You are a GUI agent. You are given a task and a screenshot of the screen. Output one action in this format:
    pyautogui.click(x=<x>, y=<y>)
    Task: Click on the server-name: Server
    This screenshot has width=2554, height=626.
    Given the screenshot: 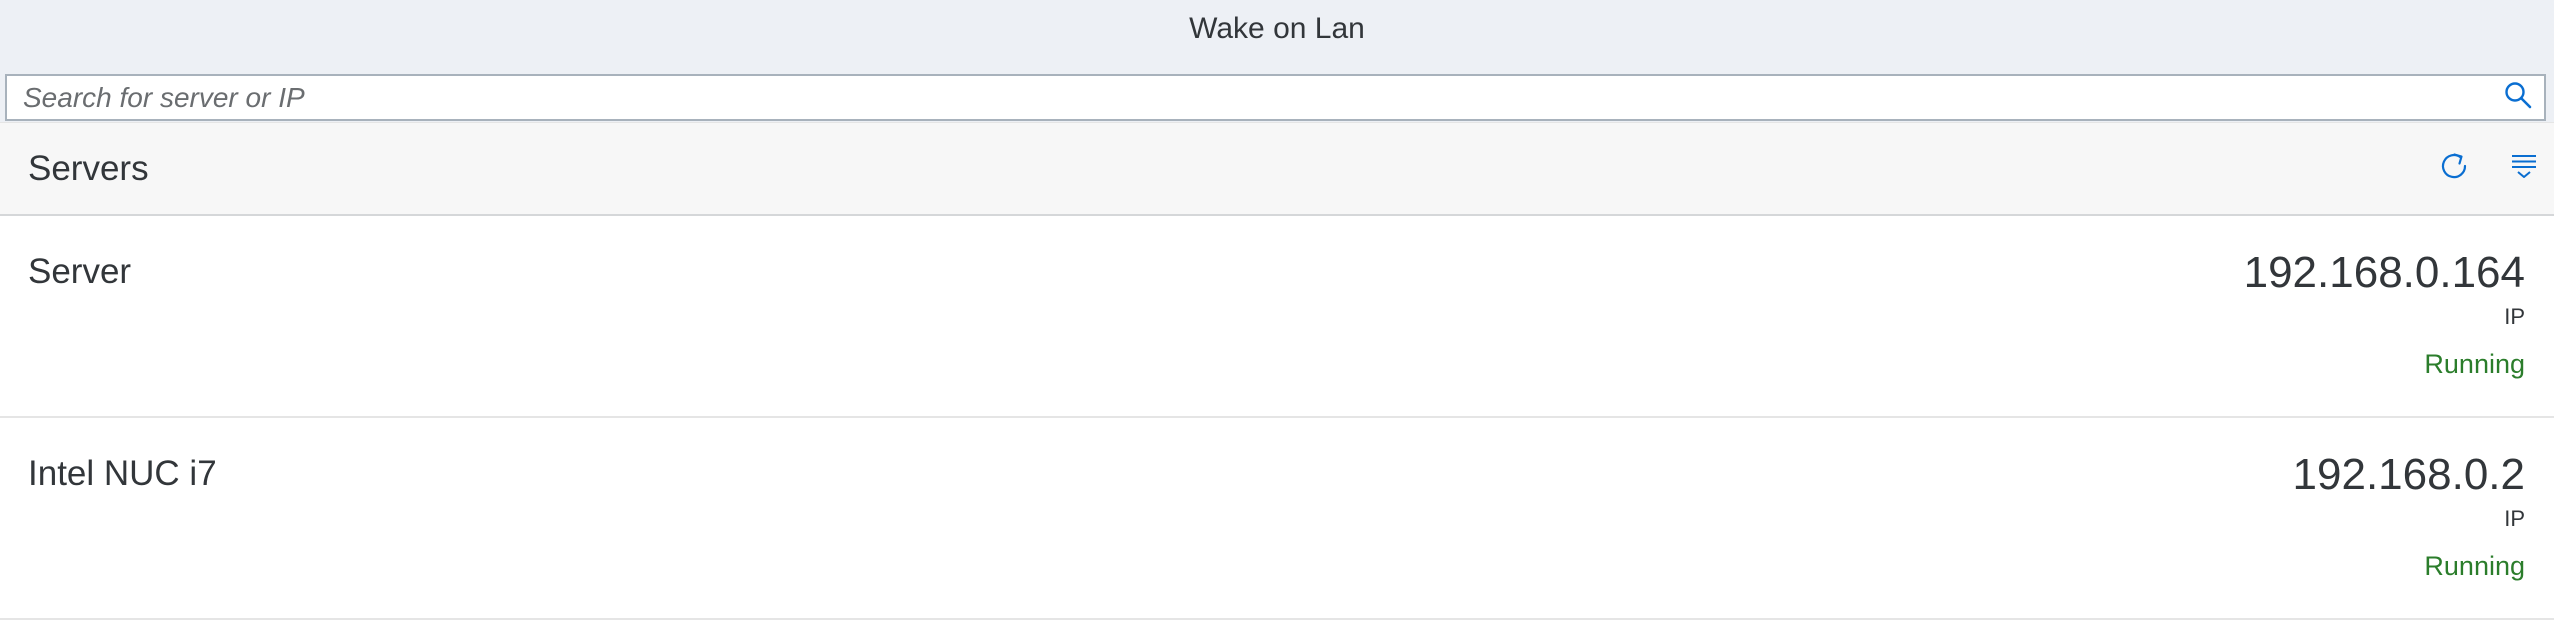 What is the action you would take?
    pyautogui.click(x=80, y=271)
    